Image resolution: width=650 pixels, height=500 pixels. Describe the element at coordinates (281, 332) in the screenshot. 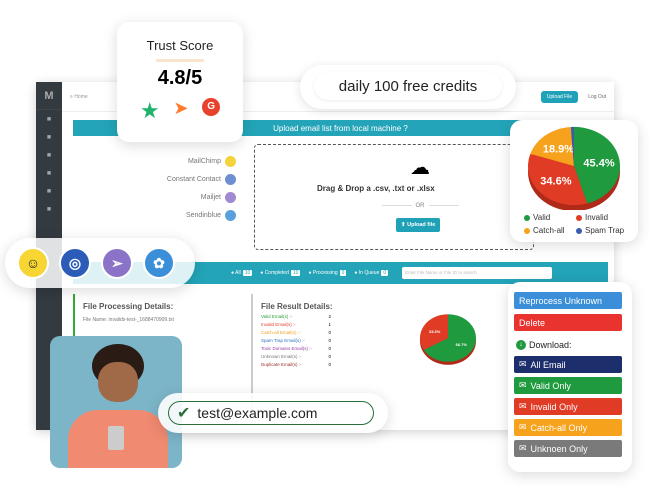

I see `result-label: Catch-all Email(s) :-` at that location.